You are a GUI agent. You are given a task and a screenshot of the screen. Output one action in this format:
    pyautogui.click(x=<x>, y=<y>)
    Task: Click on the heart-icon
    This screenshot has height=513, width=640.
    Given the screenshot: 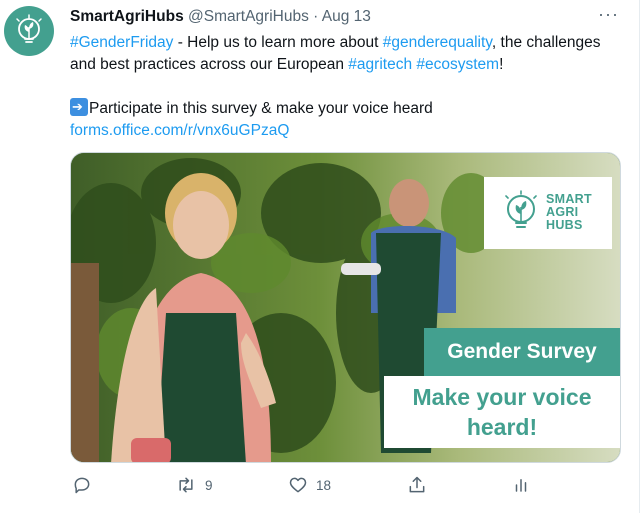 What is the action you would take?
    pyautogui.click(x=298, y=485)
    